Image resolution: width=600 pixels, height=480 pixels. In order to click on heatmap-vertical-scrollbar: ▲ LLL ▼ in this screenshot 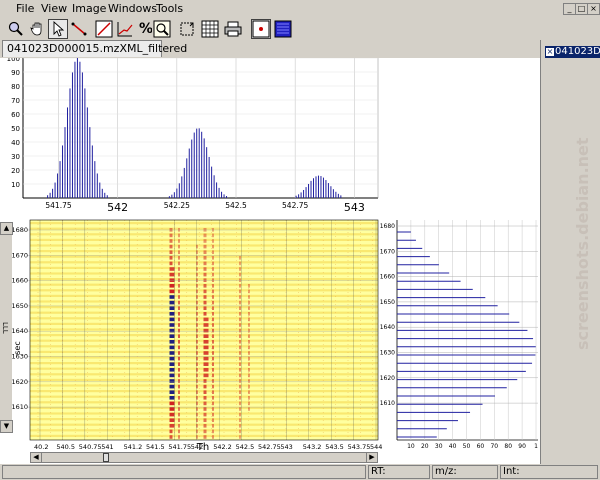, I will do `click(6, 327)`.